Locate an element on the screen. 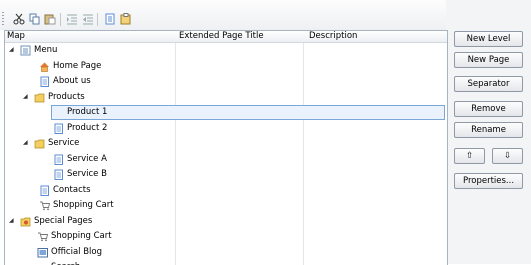 The width and height of the screenshot is (531, 265). tree-row: Service B is located at coordinates (226, 174).